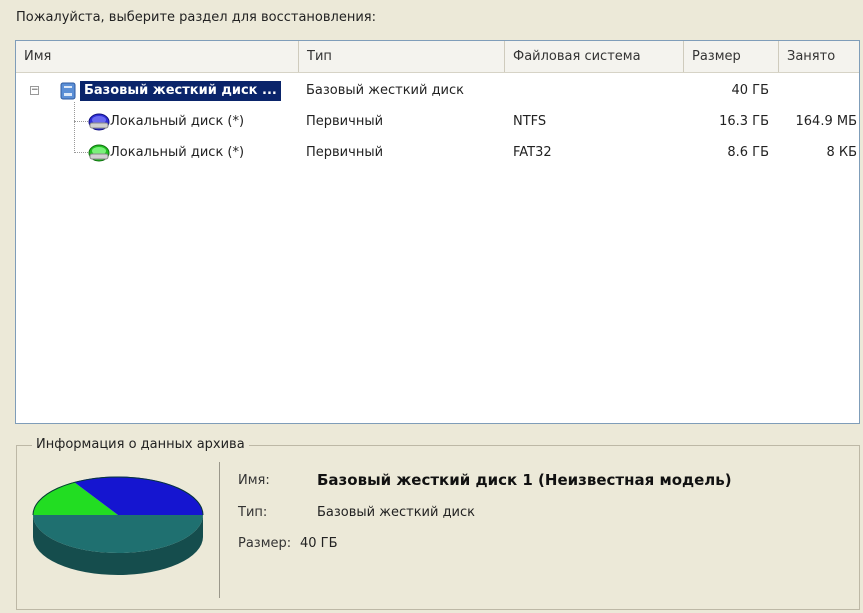  Describe the element at coordinates (157, 56) in the screenshot. I see `column-header-name: Имя` at that location.